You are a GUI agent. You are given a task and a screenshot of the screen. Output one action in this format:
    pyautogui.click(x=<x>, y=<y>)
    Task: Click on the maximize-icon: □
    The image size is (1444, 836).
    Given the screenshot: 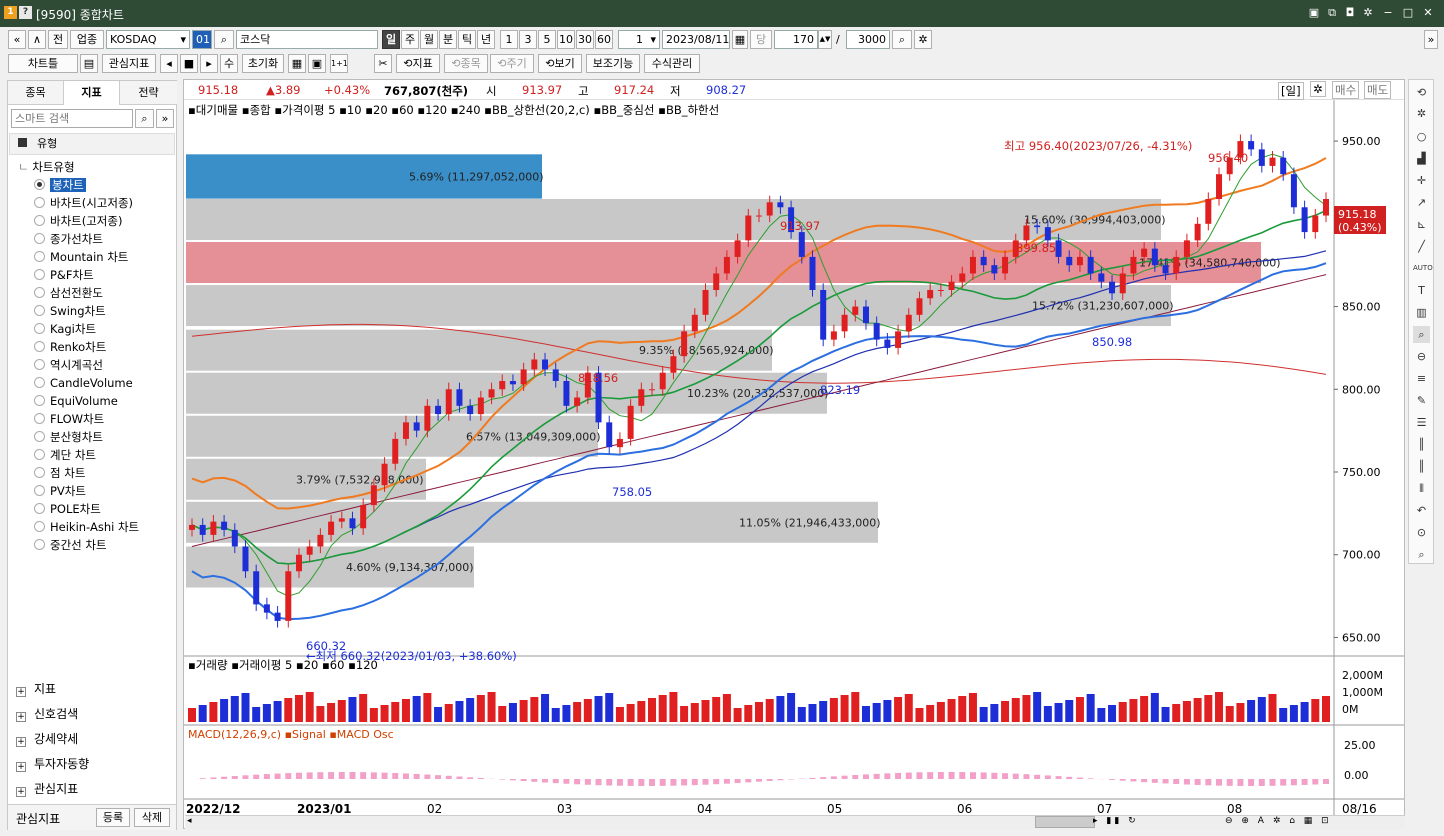 What is the action you would take?
    pyautogui.click(x=1408, y=13)
    